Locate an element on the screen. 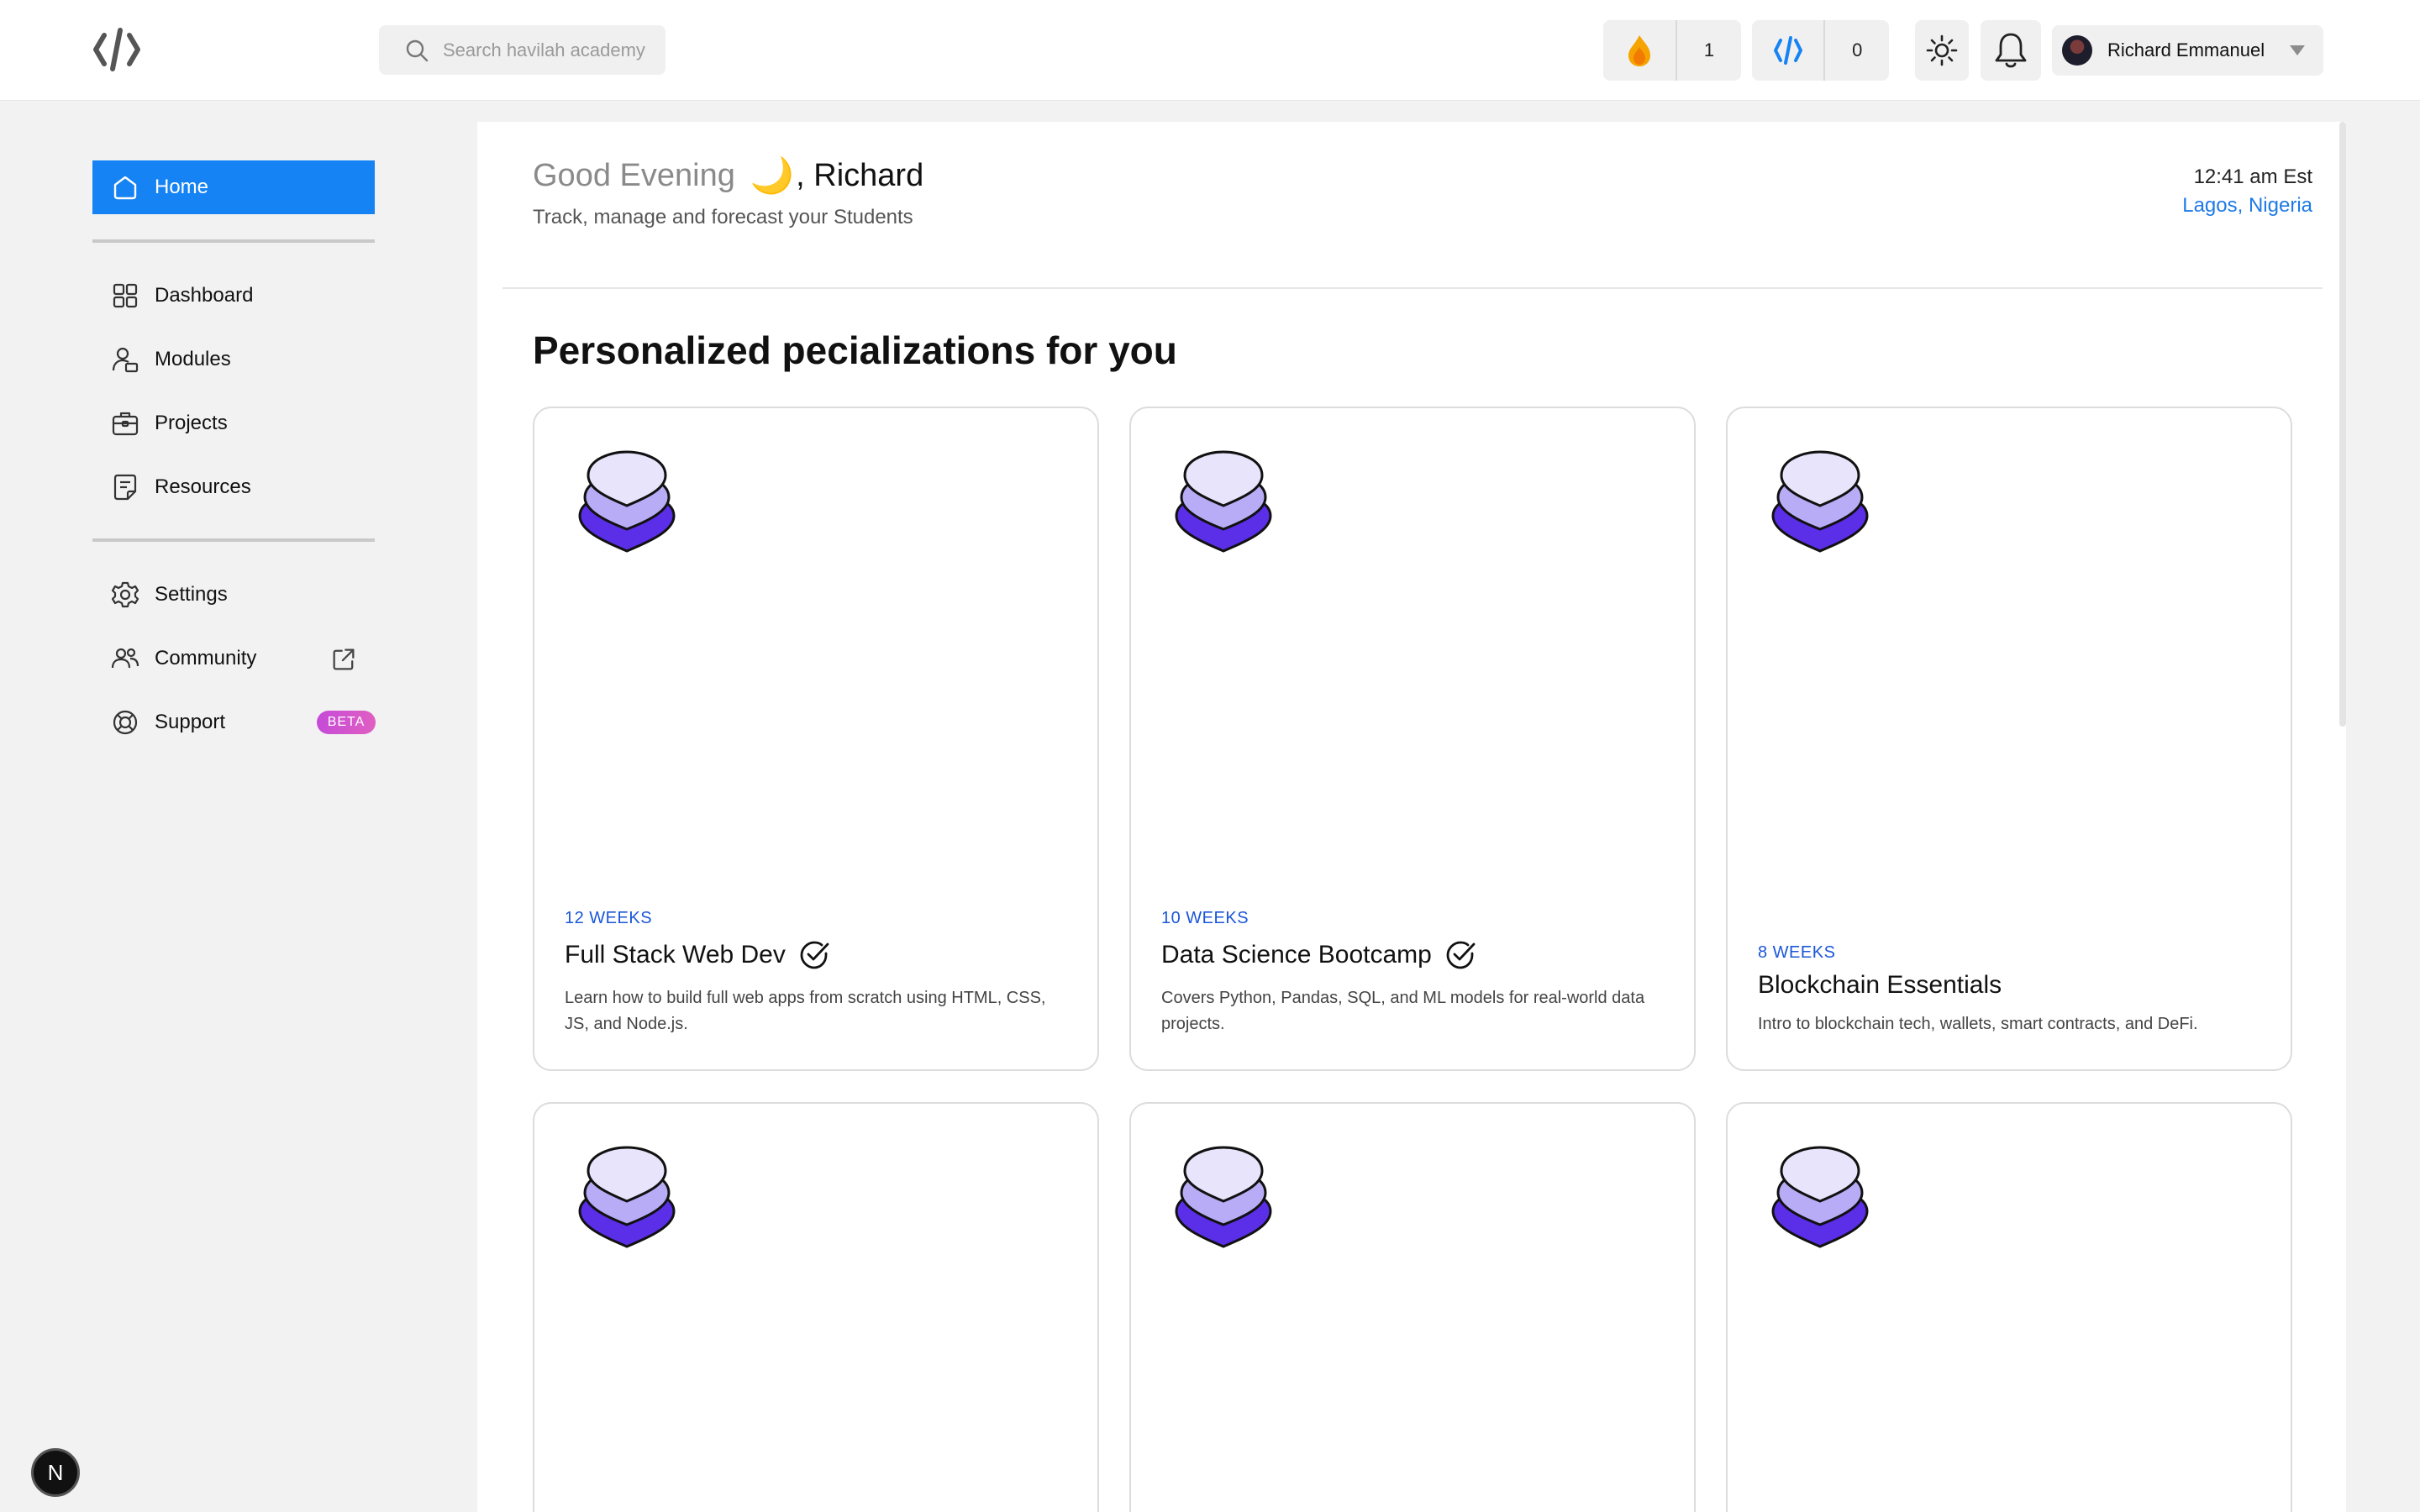 The width and height of the screenshot is (2420, 1512). theme-toggle-button is located at coordinates (1942, 50).